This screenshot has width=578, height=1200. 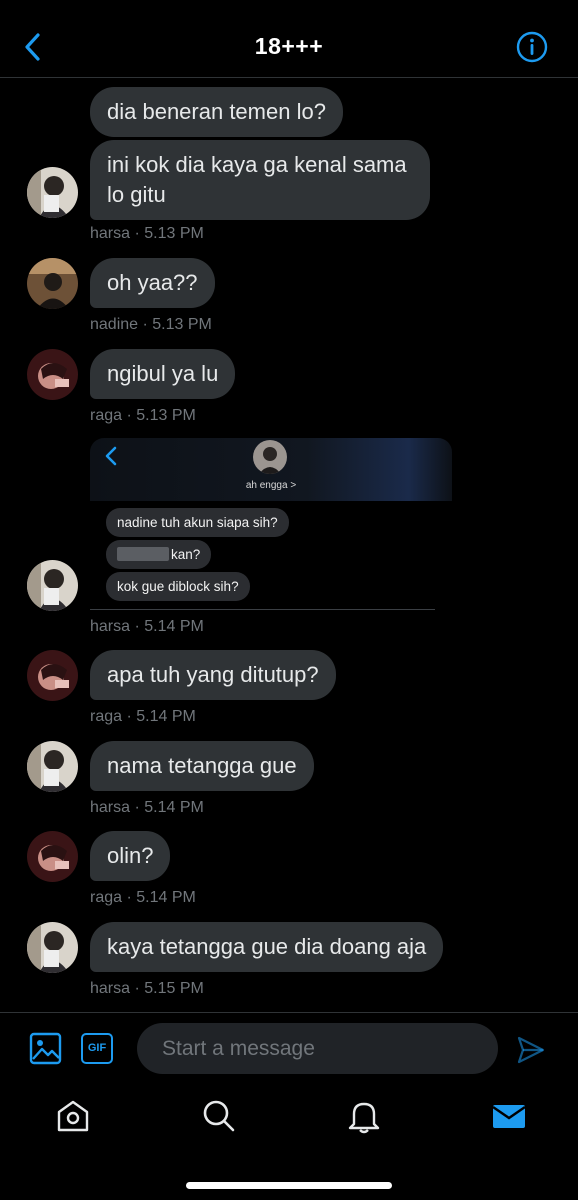 I want to click on message-timestamp: raga · 5.13 PM, so click(x=143, y=415).